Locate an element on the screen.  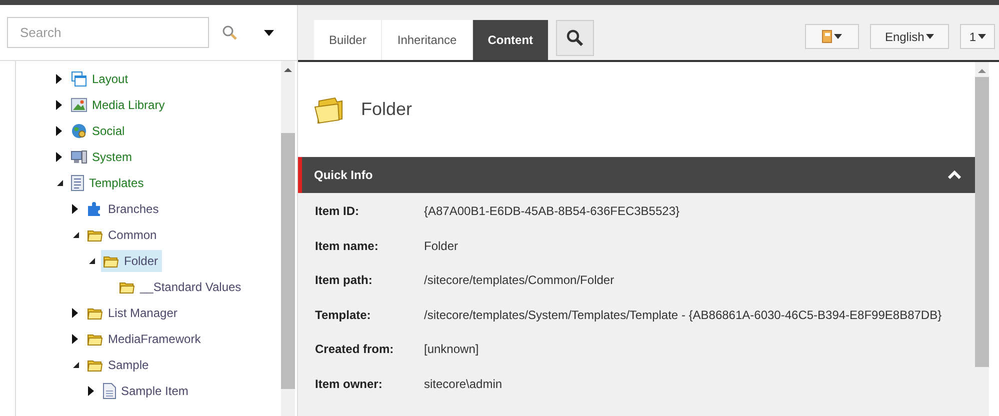
field-label: Item owner: is located at coordinates (349, 384).